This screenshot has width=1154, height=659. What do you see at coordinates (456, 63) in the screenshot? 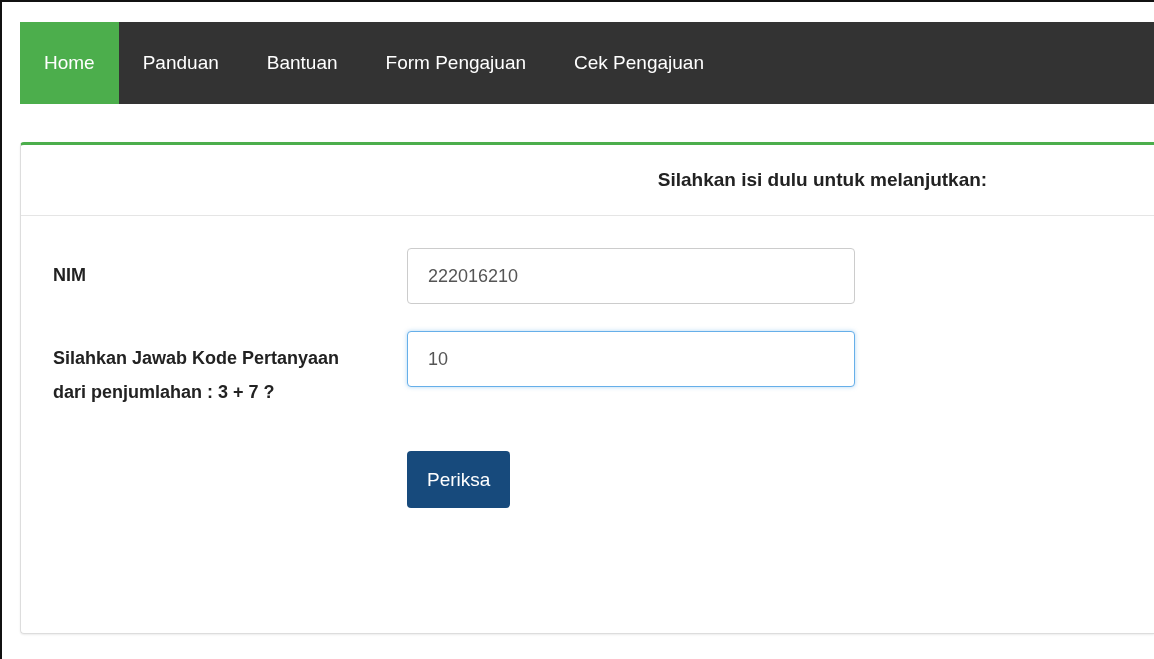
I see `nav-tab: Form Pengajuan` at bounding box center [456, 63].